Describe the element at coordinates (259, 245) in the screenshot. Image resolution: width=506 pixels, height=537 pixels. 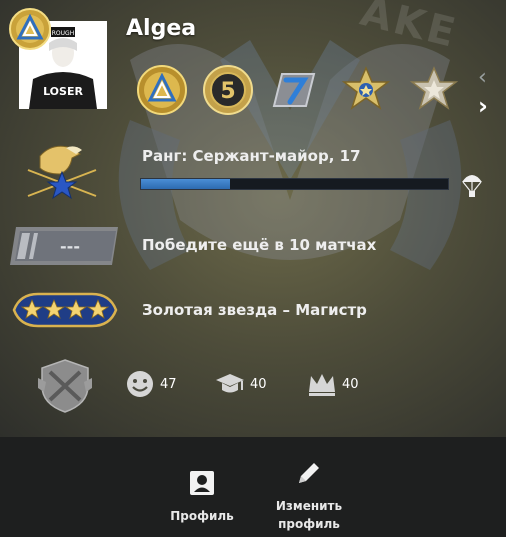
I see `wins-needed-label: Победите ещё в 10 матчах` at that location.